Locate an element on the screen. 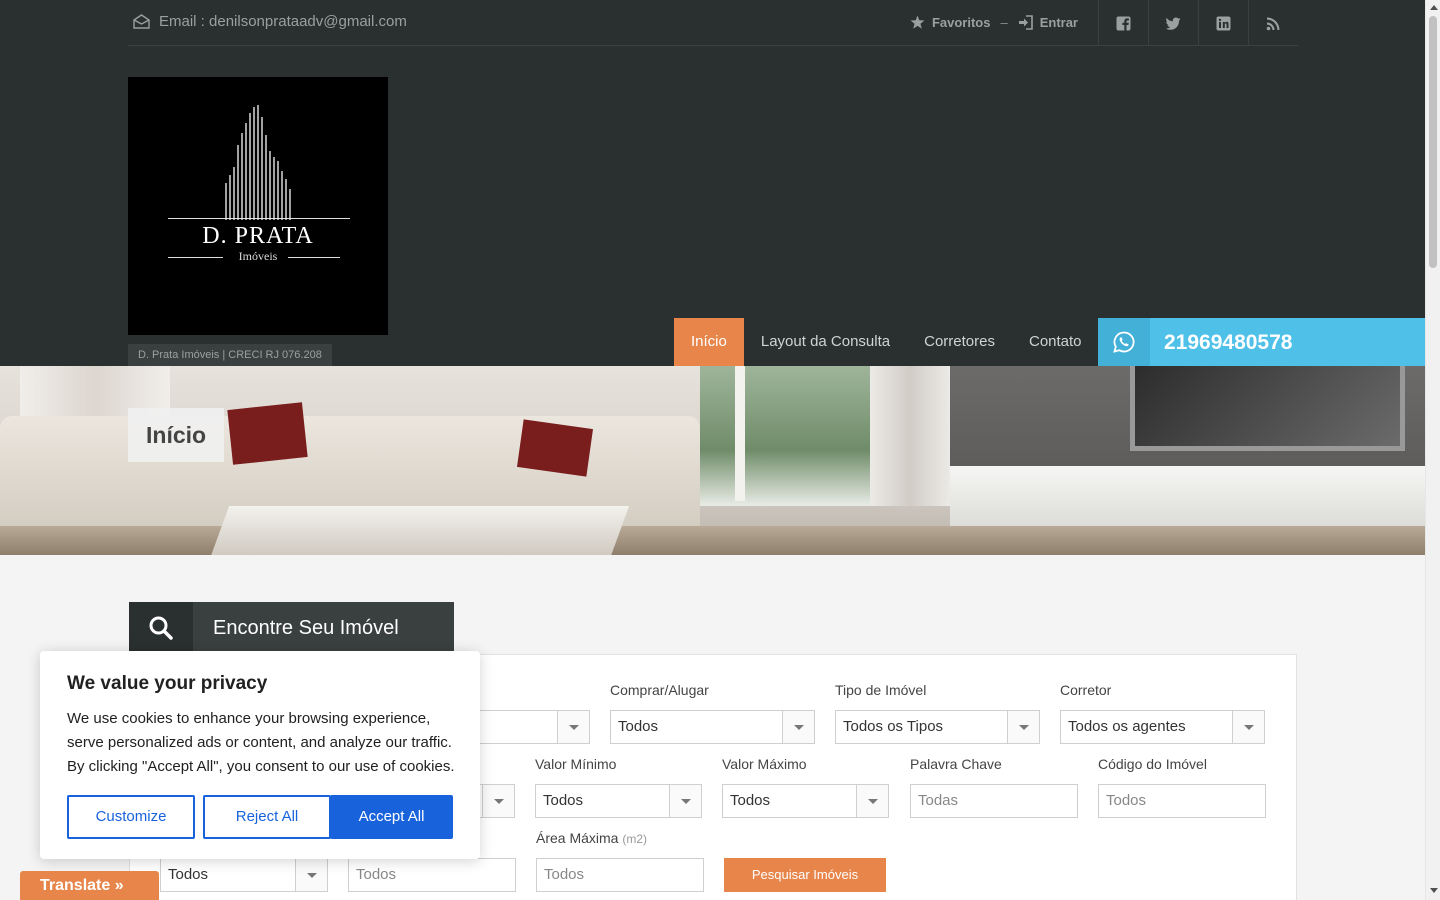 This screenshot has height=900, width=1440. login-link: Entrar is located at coordinates (1048, 22).